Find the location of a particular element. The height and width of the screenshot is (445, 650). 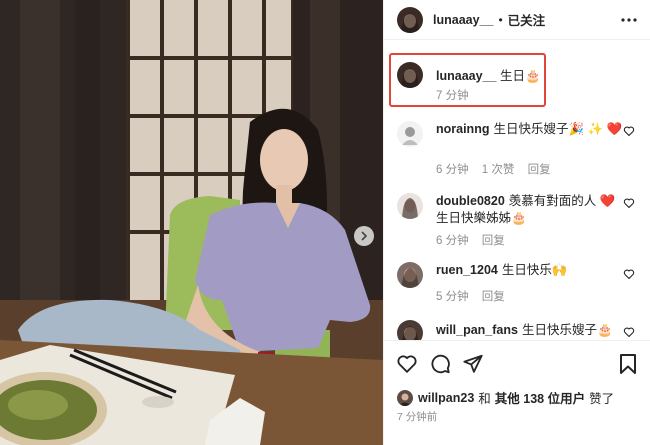

author-username: lunaaay__ is located at coordinates (463, 20).